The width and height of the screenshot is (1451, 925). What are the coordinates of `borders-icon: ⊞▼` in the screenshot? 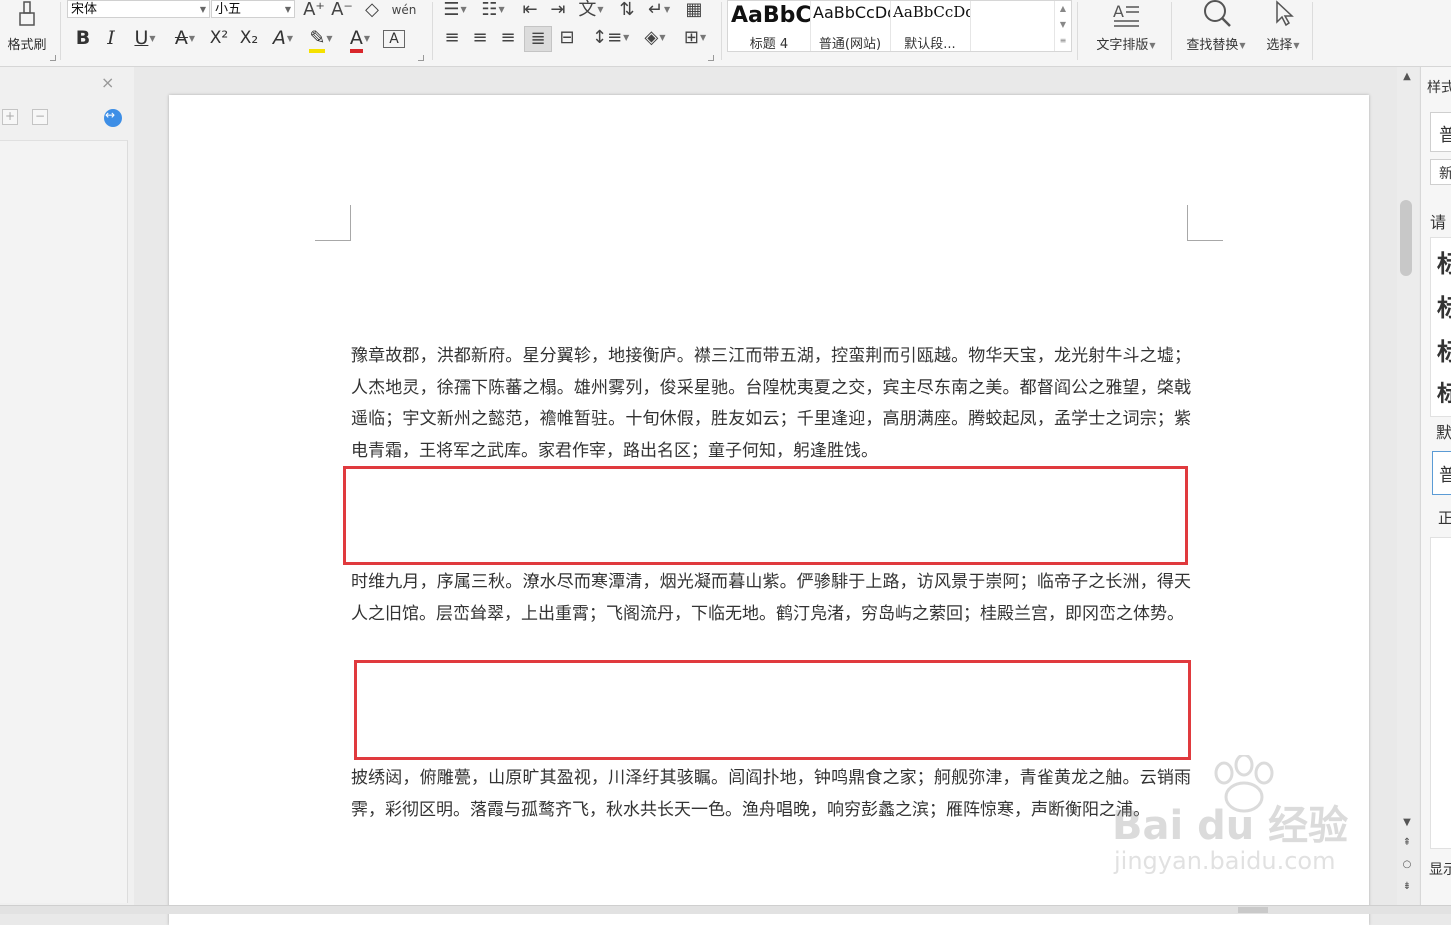 It's located at (695, 38).